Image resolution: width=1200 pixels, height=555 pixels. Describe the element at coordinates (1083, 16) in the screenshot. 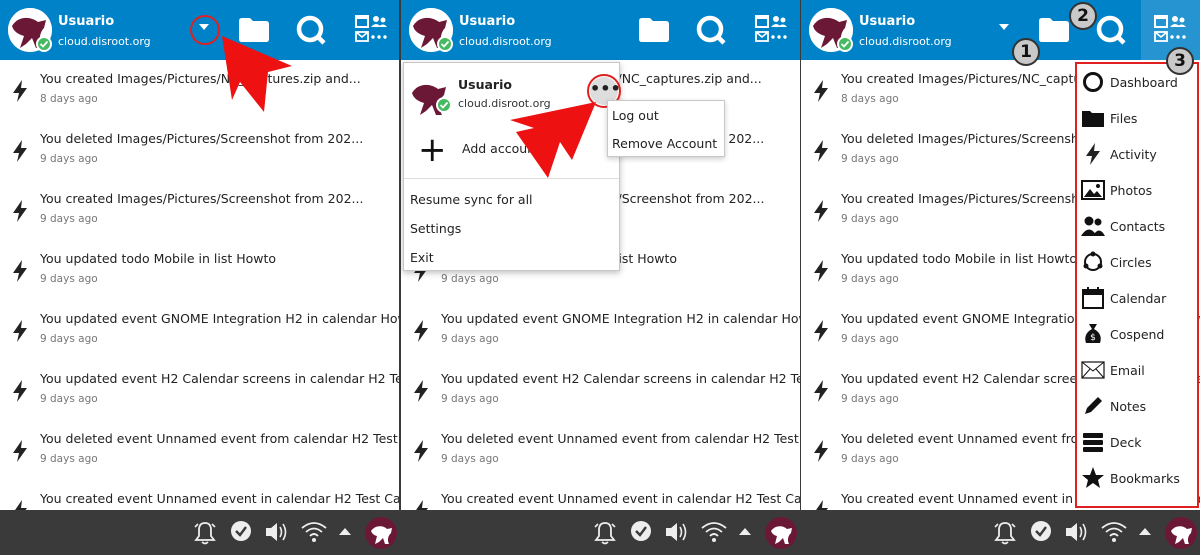

I see `callout-badge-2: 2` at that location.